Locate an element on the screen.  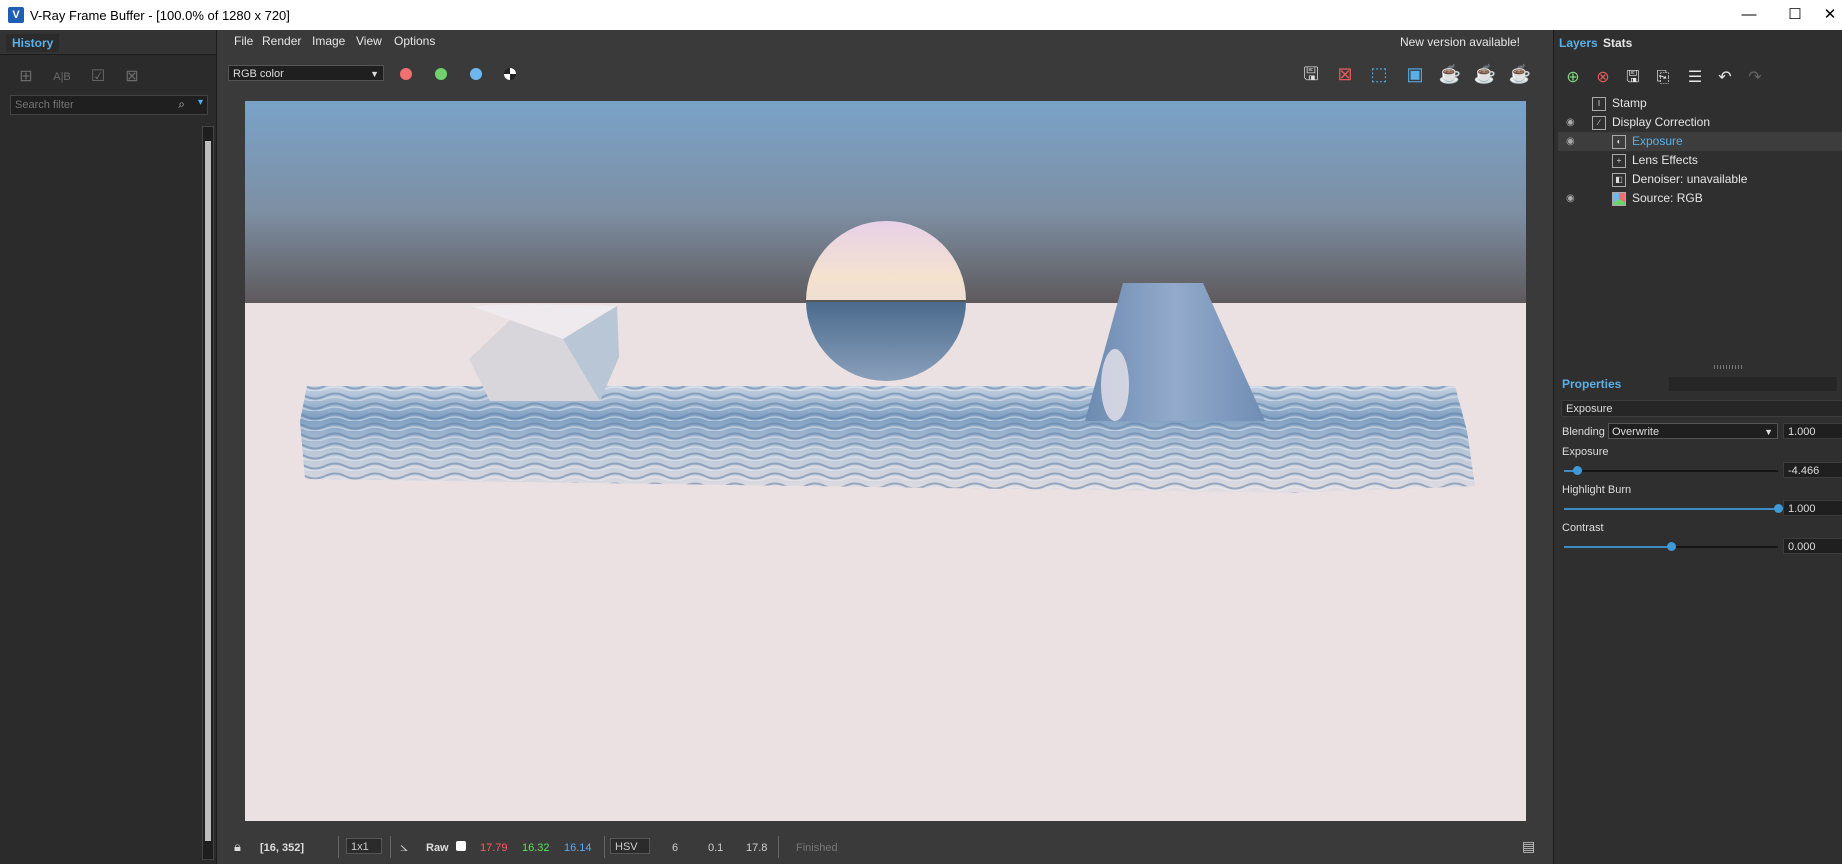
exposure-slider is located at coordinates (1671, 470).